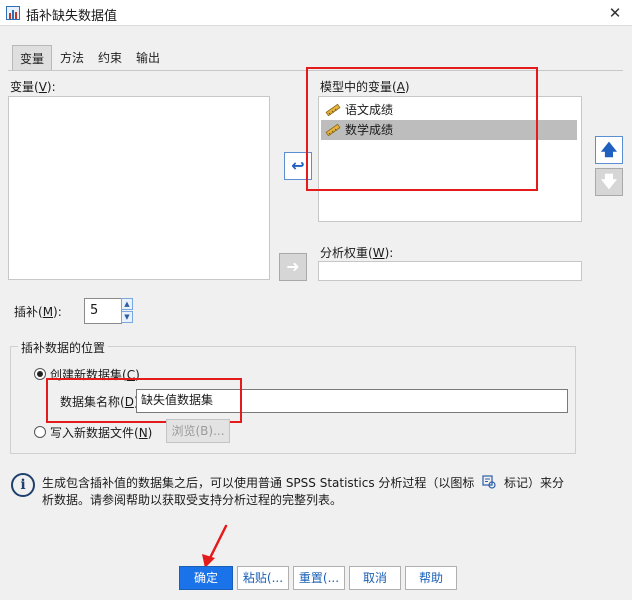  Describe the element at coordinates (72, 58) in the screenshot. I see `tab-method: 方法` at that location.